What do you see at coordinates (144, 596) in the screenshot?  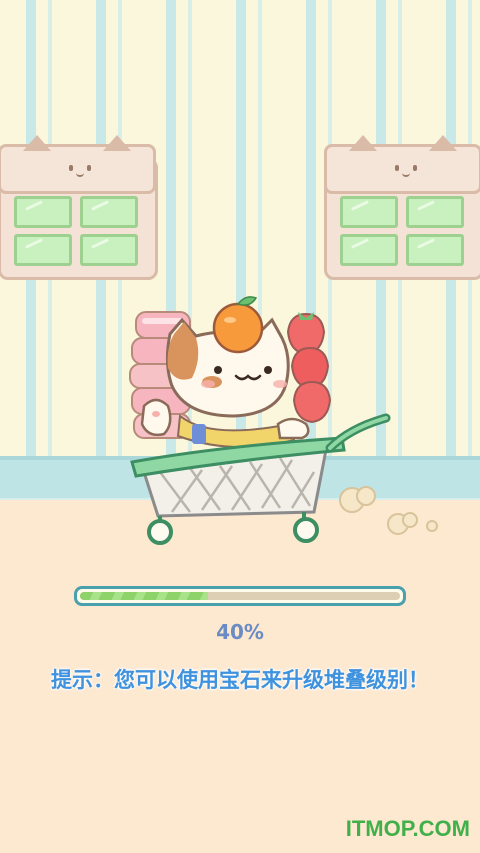 I see `progress-fill` at bounding box center [144, 596].